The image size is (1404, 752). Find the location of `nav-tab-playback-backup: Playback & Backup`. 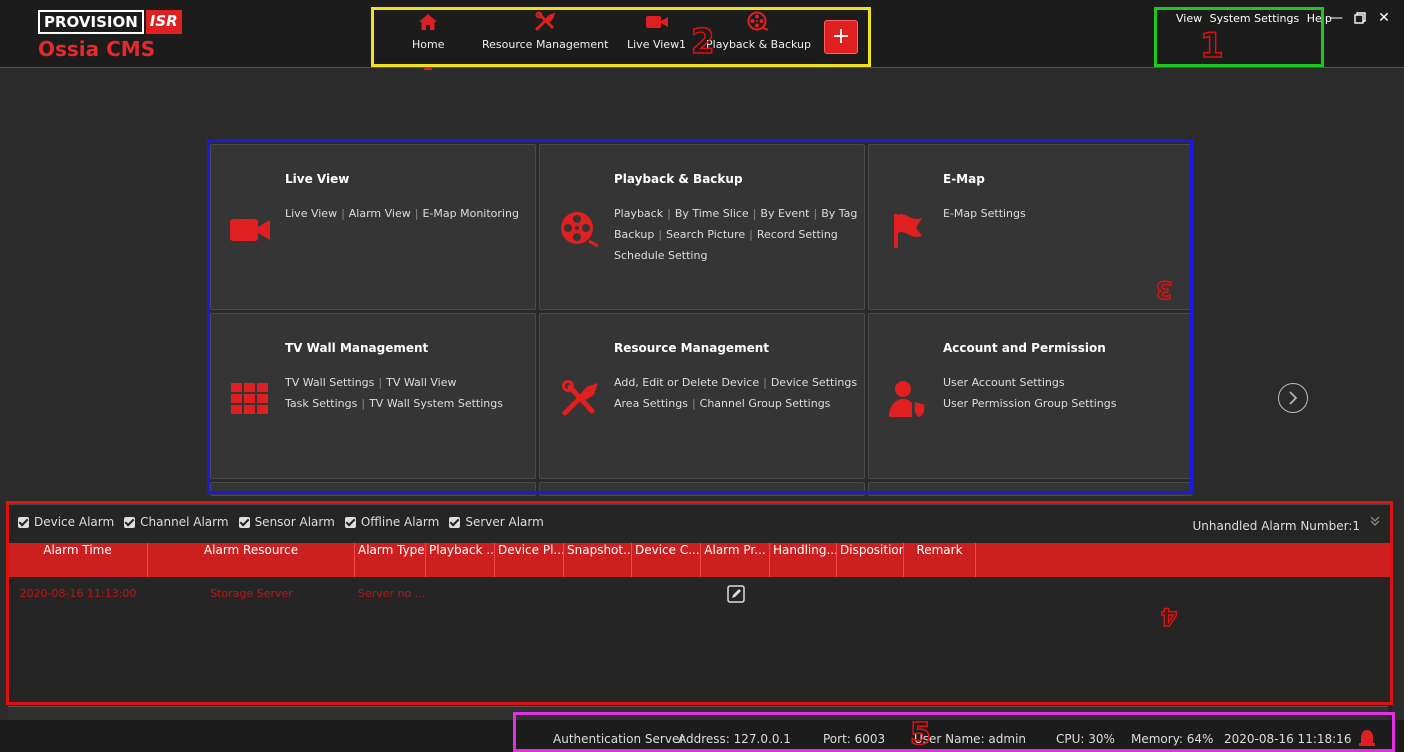

nav-tab-playback-backup: Playback & Backup is located at coordinates (758, 36).